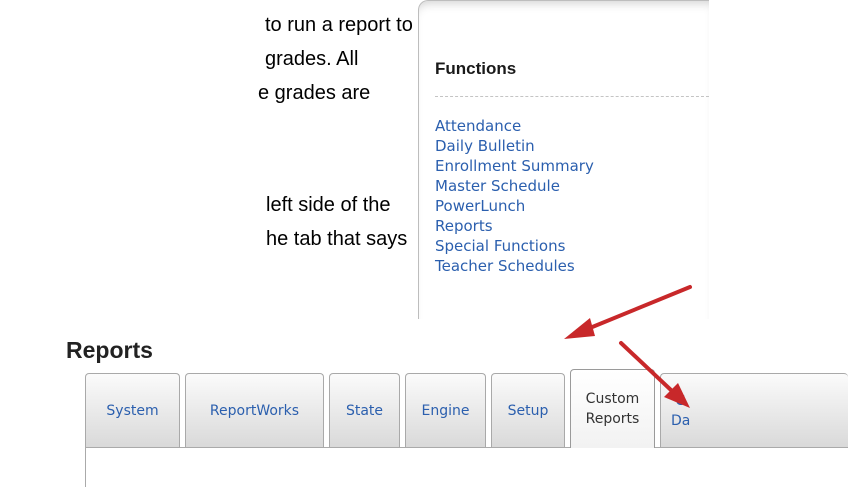 This screenshot has height=487, width=848. Describe the element at coordinates (572, 96) in the screenshot. I see `functions-divider` at that location.